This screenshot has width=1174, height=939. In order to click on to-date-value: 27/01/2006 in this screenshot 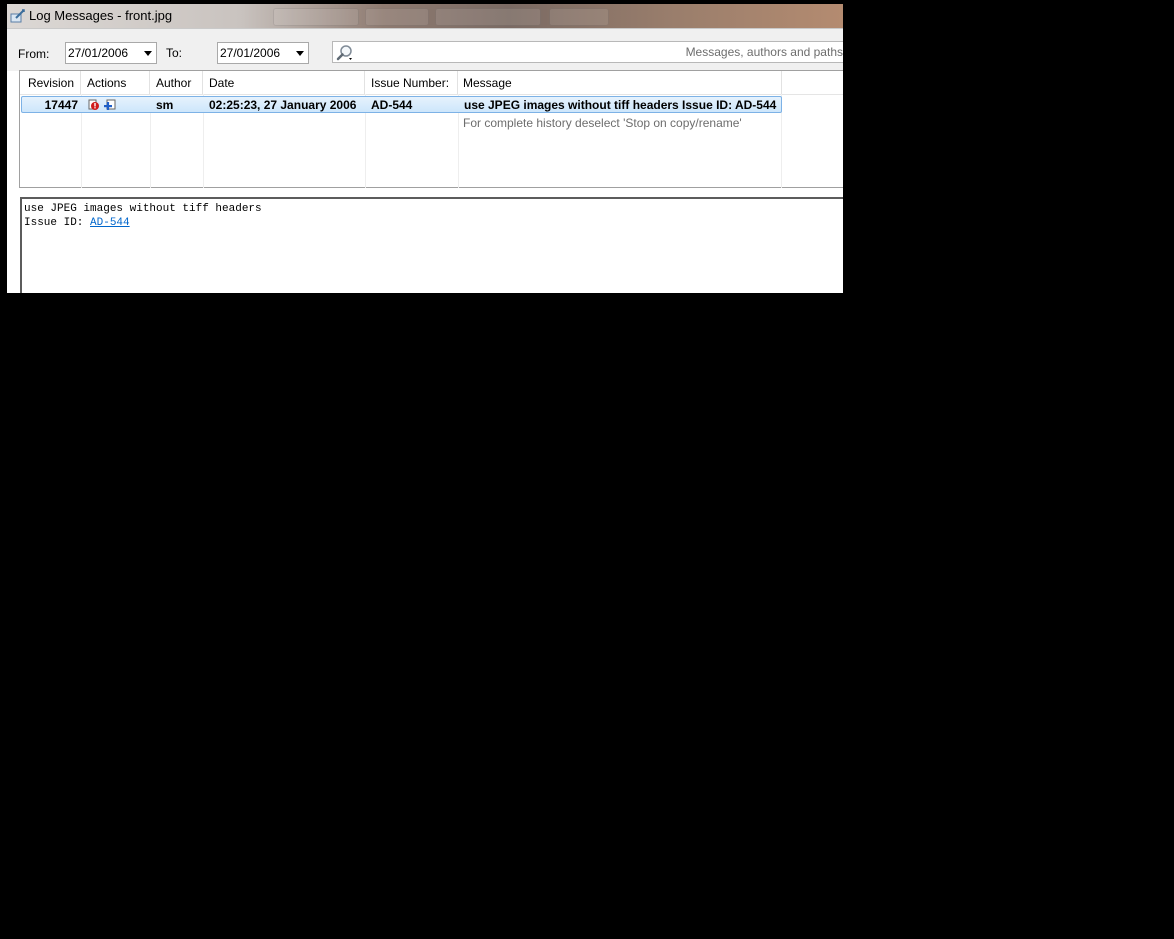, I will do `click(250, 53)`.